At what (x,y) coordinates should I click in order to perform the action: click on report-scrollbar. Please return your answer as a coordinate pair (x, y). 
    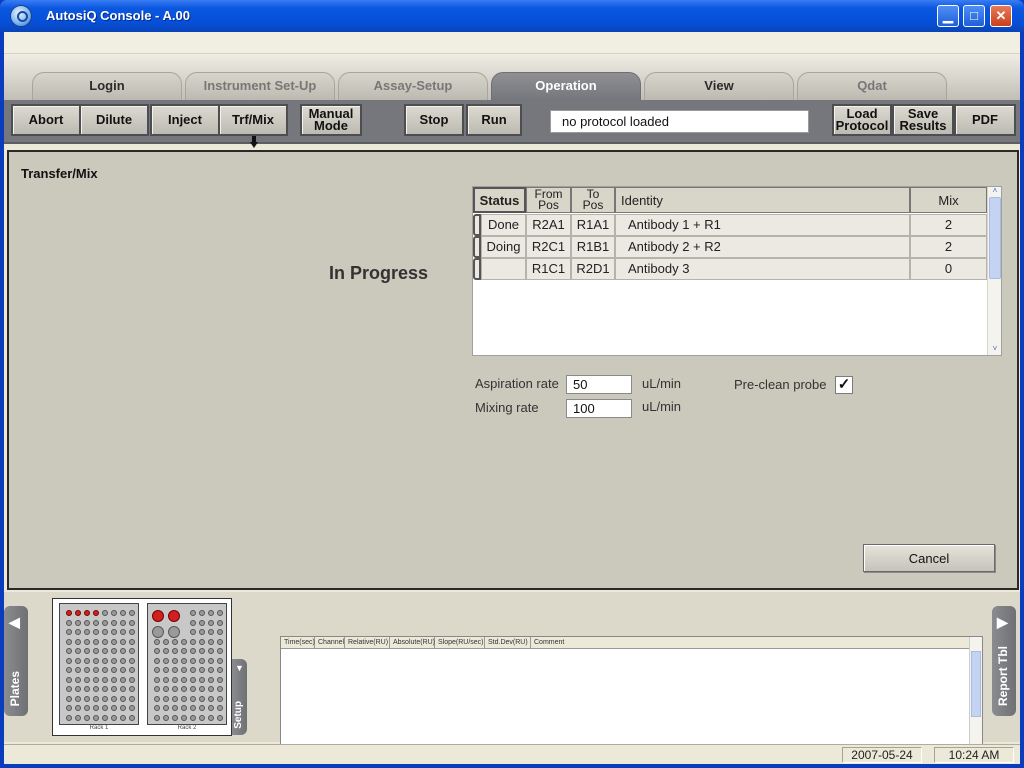
    Looking at the image, I should click on (975, 698).